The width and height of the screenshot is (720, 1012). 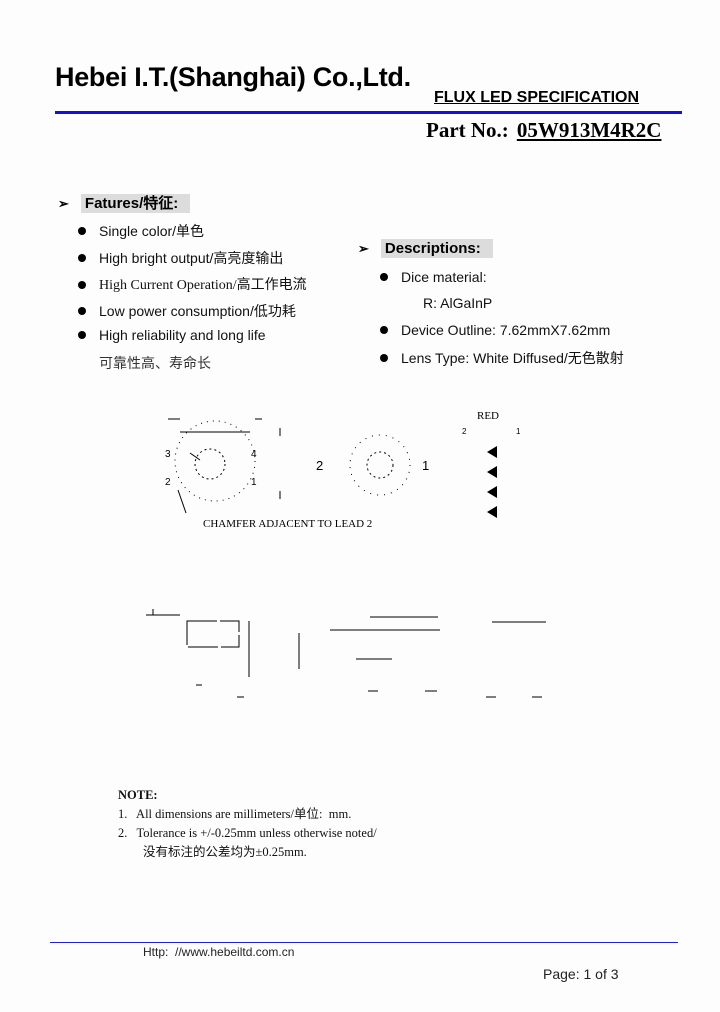 What do you see at coordinates (518, 431) in the screenshot?
I see `circuit-pin: 1` at bounding box center [518, 431].